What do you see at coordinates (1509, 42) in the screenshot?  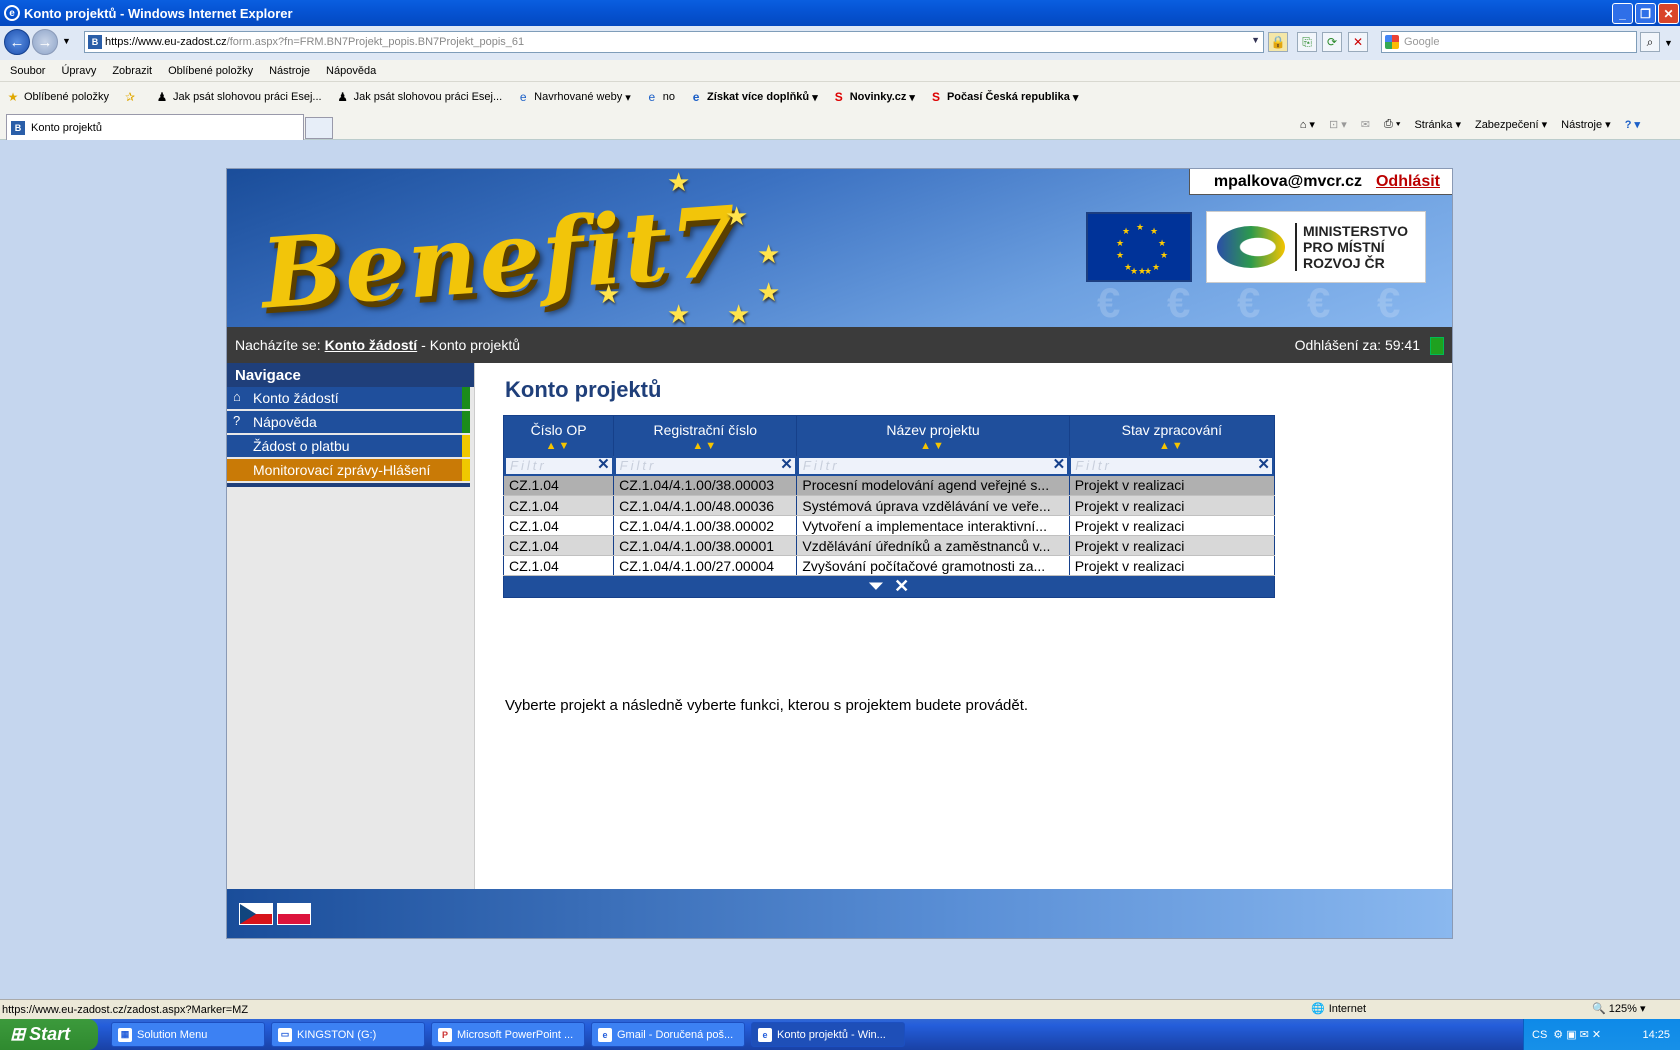 I see `search-input: Google` at bounding box center [1509, 42].